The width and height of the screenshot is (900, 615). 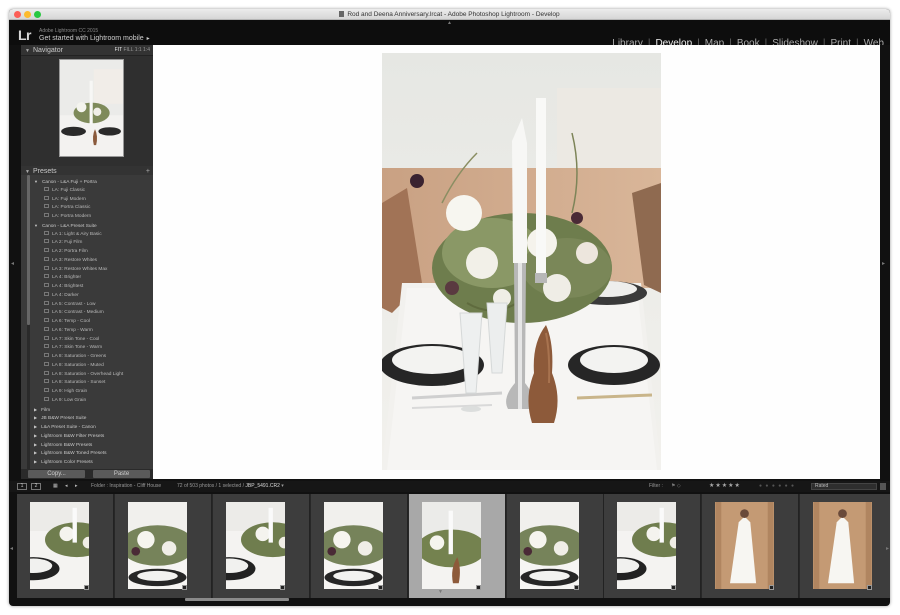 What do you see at coordinates (91, 108) in the screenshot?
I see `navigator-preview` at bounding box center [91, 108].